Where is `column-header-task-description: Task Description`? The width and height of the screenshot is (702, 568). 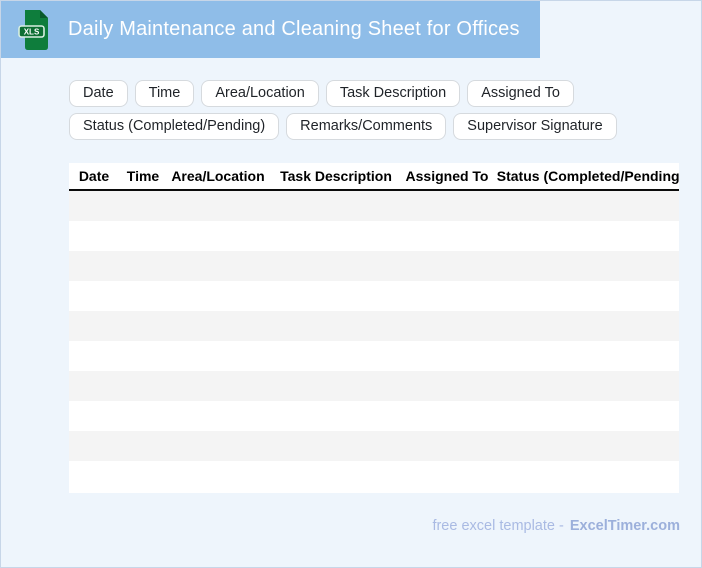 column-header-task-description: Task Description is located at coordinates (336, 176).